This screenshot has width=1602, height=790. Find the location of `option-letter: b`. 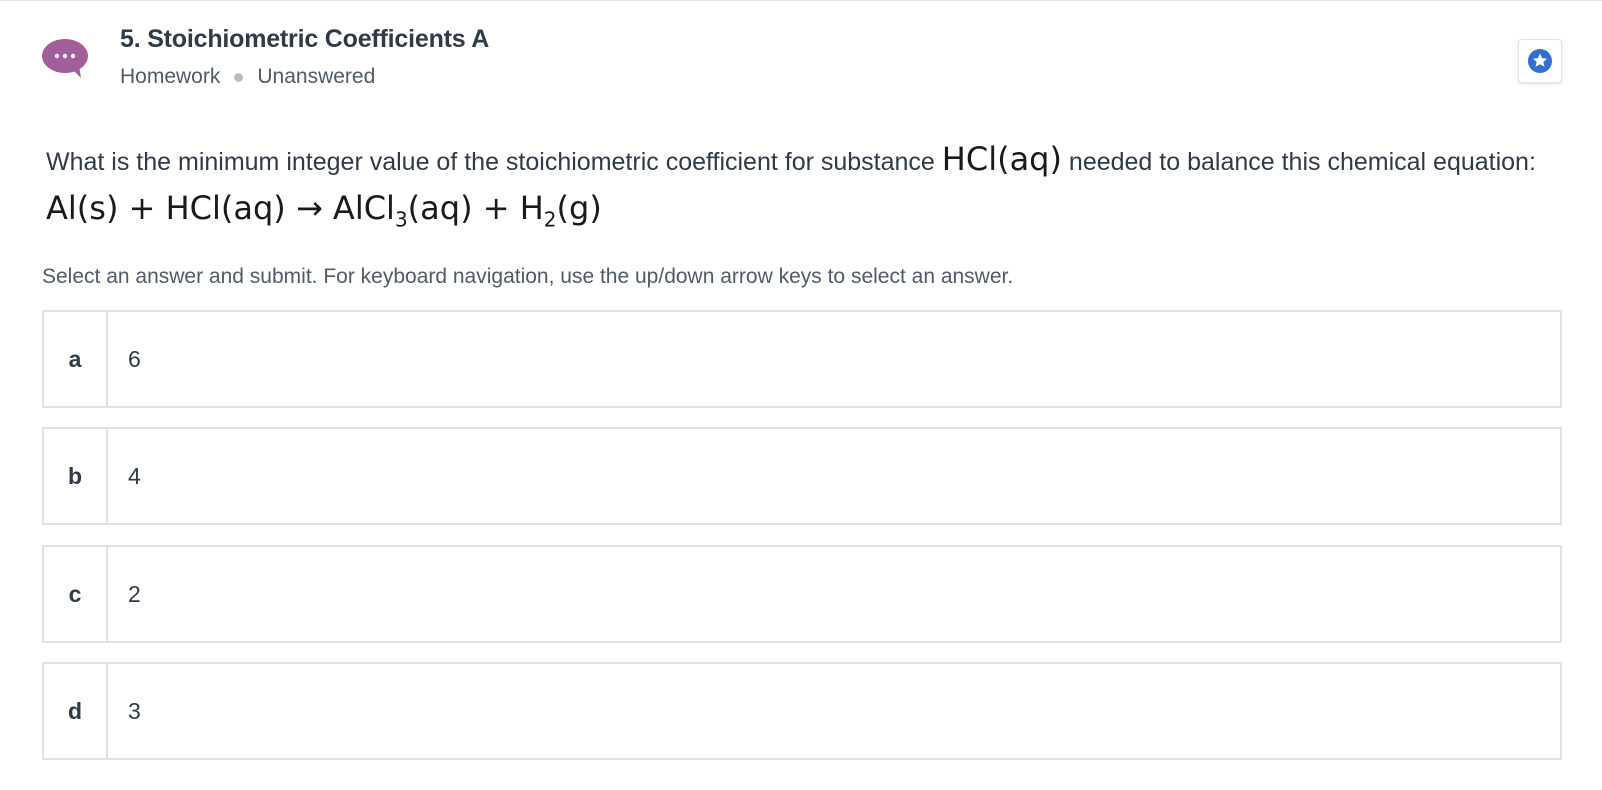

option-letter: b is located at coordinates (76, 476).